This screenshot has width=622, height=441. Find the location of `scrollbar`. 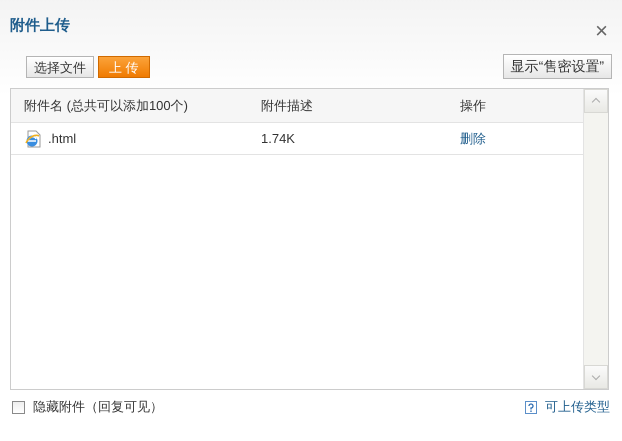

scrollbar is located at coordinates (595, 239).